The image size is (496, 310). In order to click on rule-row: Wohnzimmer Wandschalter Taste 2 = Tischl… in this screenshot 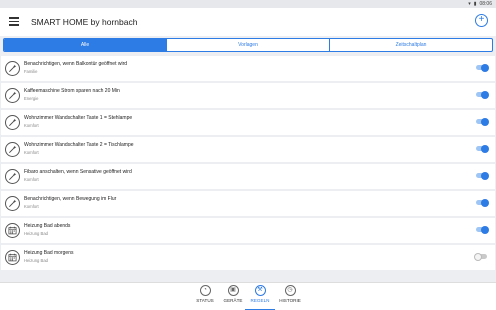, I will do `click(248, 149)`.